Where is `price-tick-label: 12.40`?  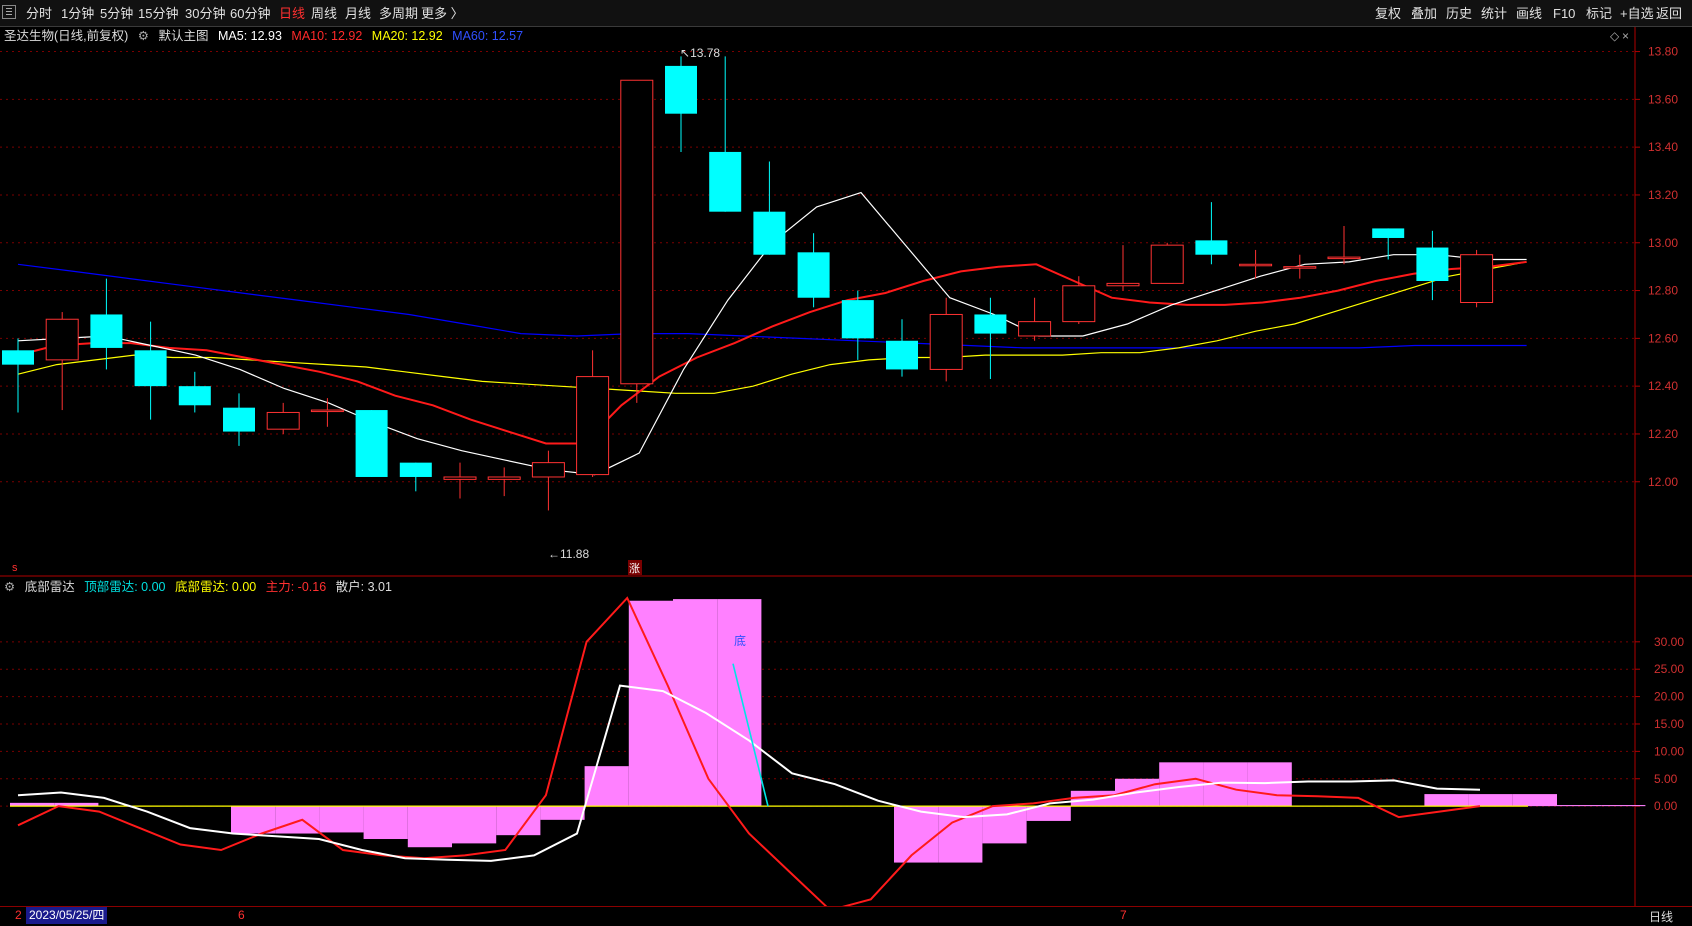
price-tick-label: 12.40 is located at coordinates (1663, 386).